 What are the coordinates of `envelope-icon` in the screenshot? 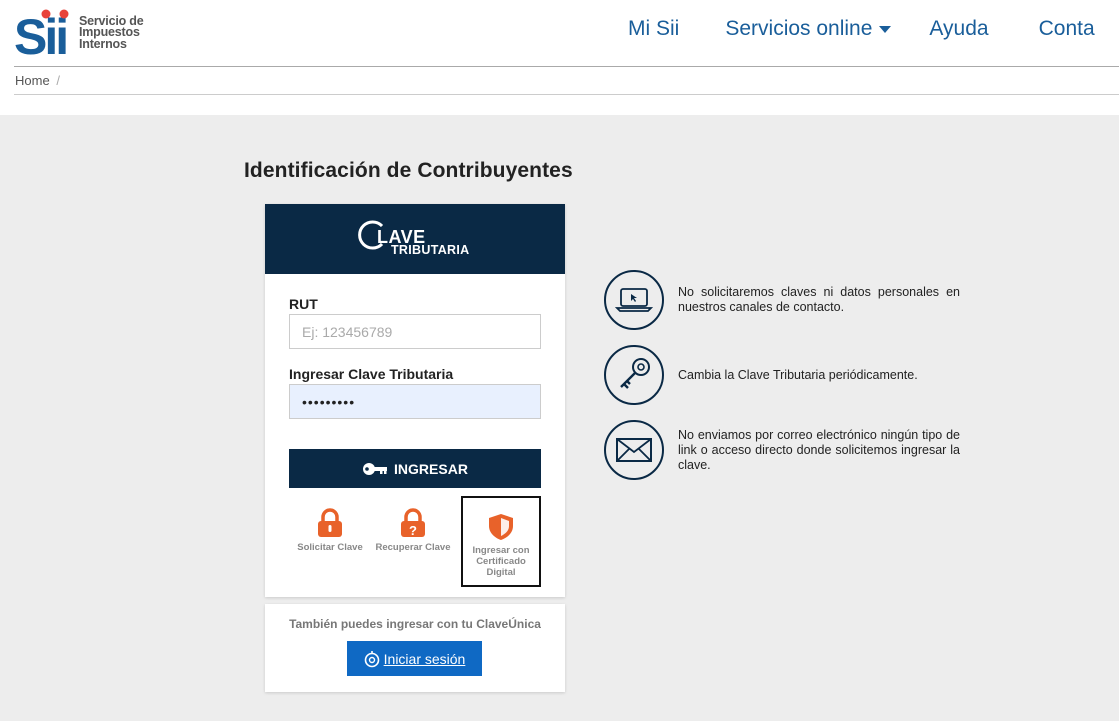 It's located at (634, 450).